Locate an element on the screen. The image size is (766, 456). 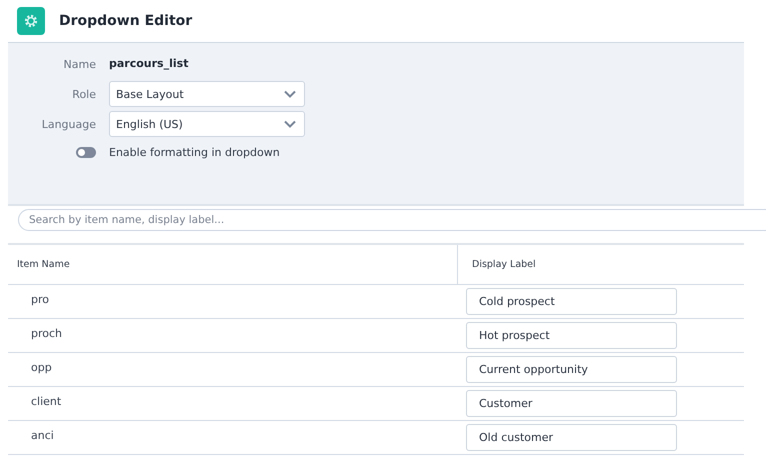
table-cell-text: pro is located at coordinates (40, 299).